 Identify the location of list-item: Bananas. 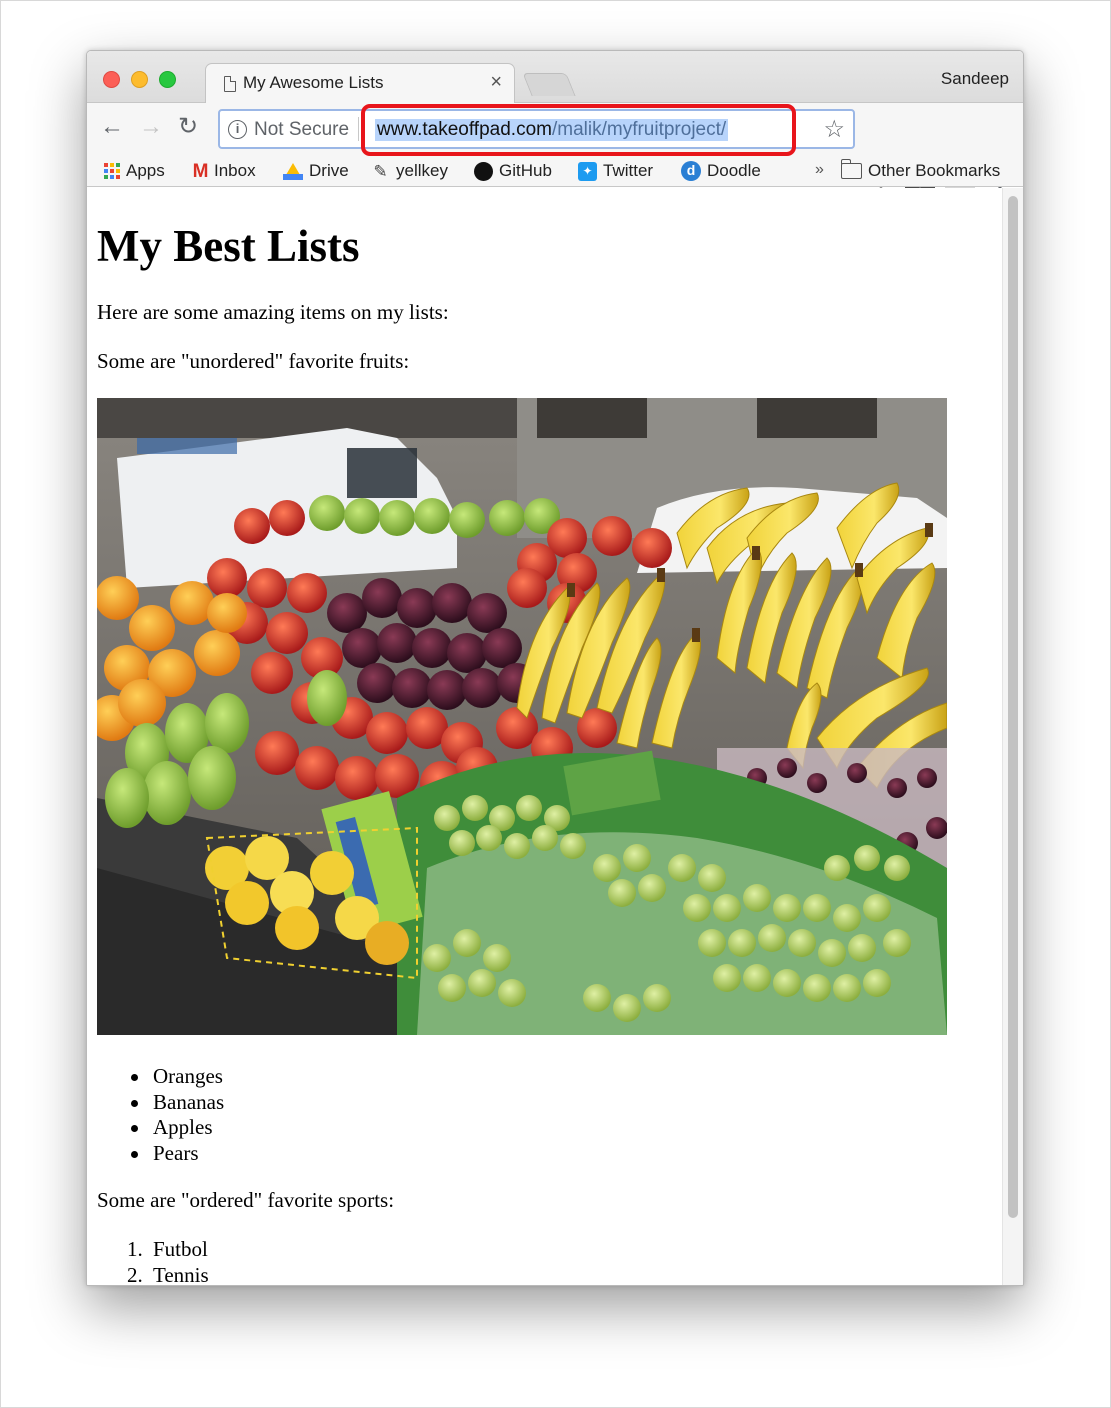
(177, 1101).